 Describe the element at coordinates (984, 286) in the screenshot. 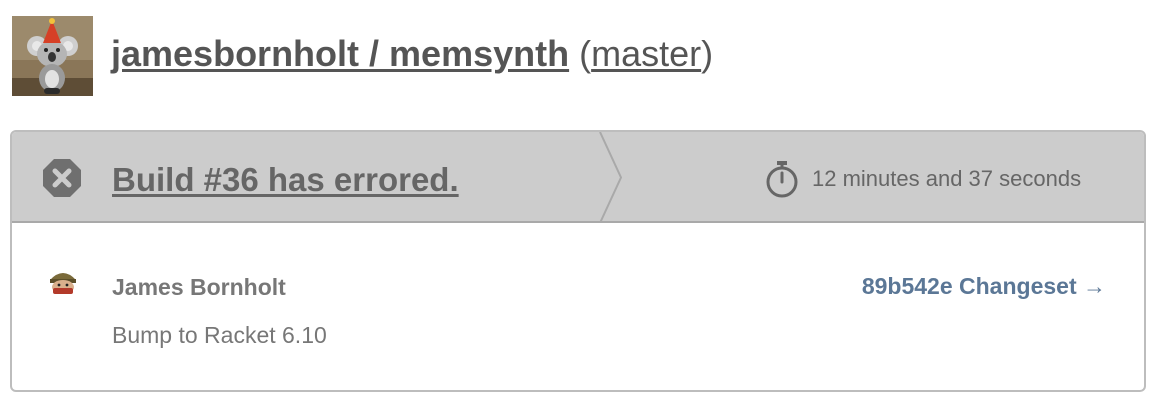

I see `changeset-link: 89b542e Changeset →` at that location.